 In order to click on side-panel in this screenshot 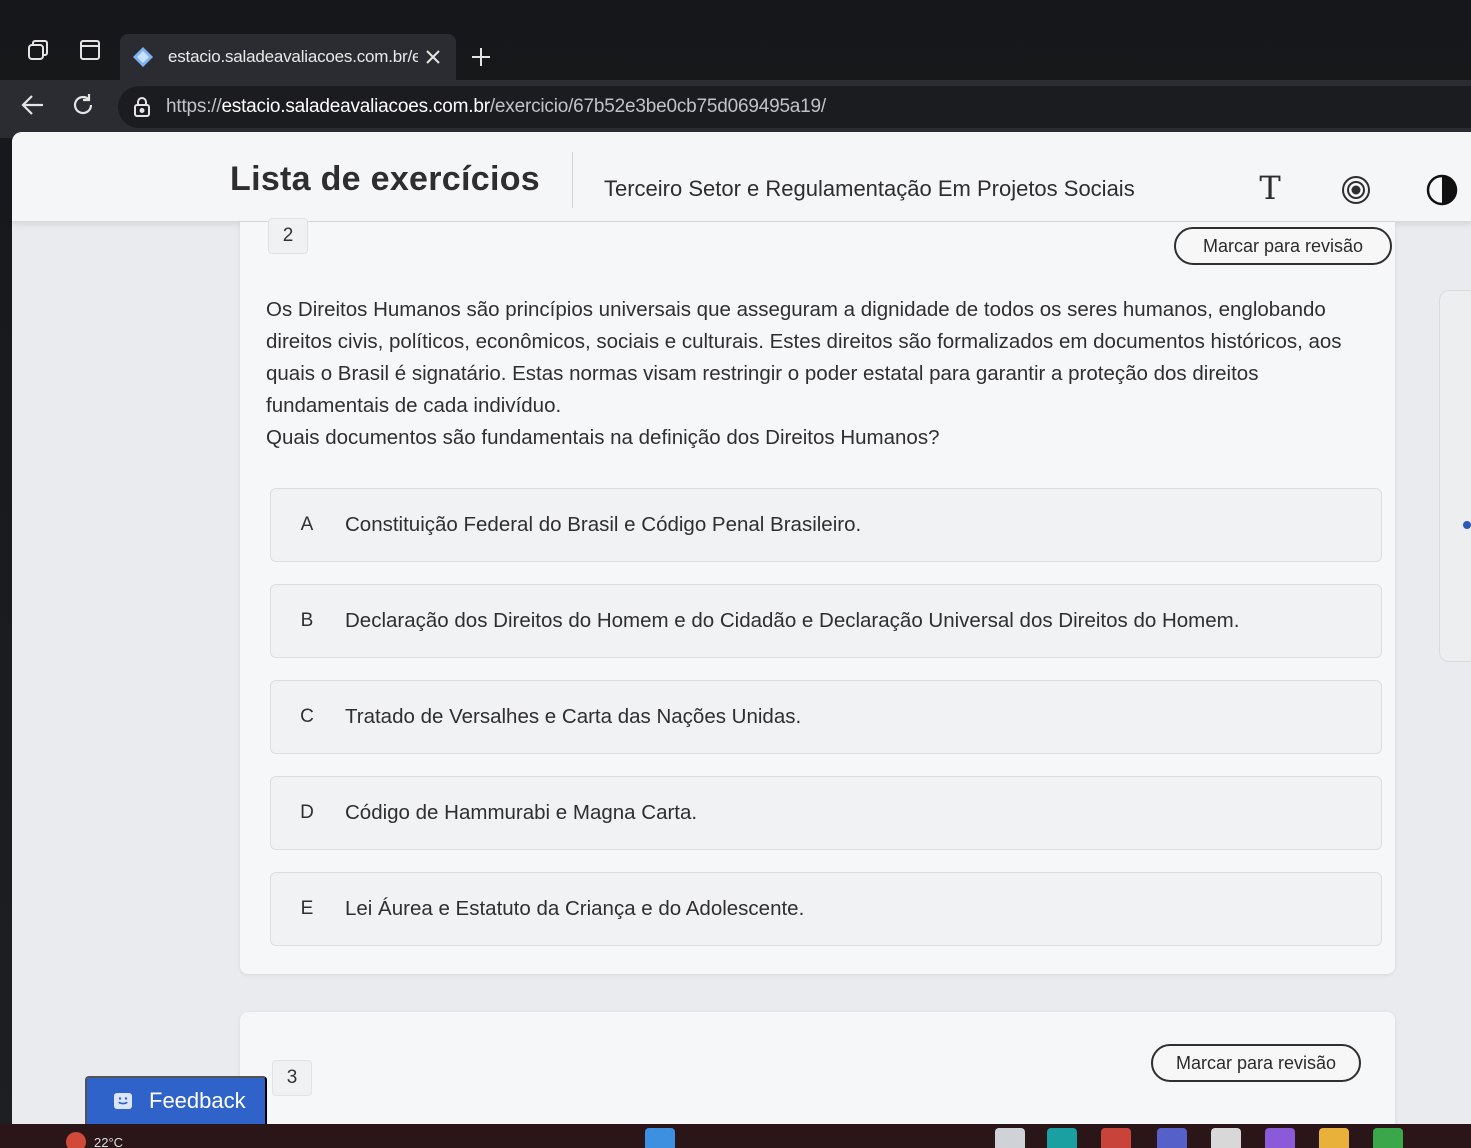, I will do `click(1455, 476)`.